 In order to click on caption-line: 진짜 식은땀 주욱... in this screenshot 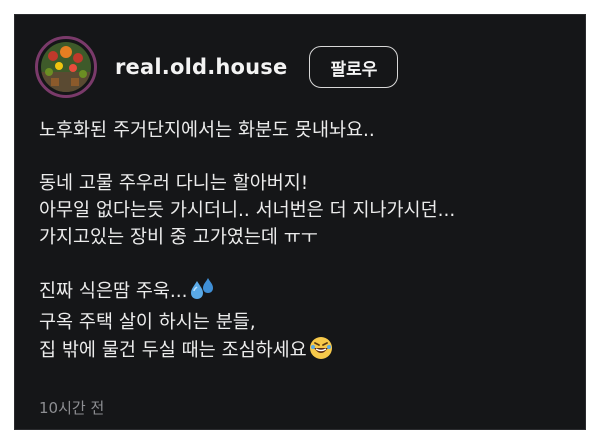, I will do `click(113, 291)`.